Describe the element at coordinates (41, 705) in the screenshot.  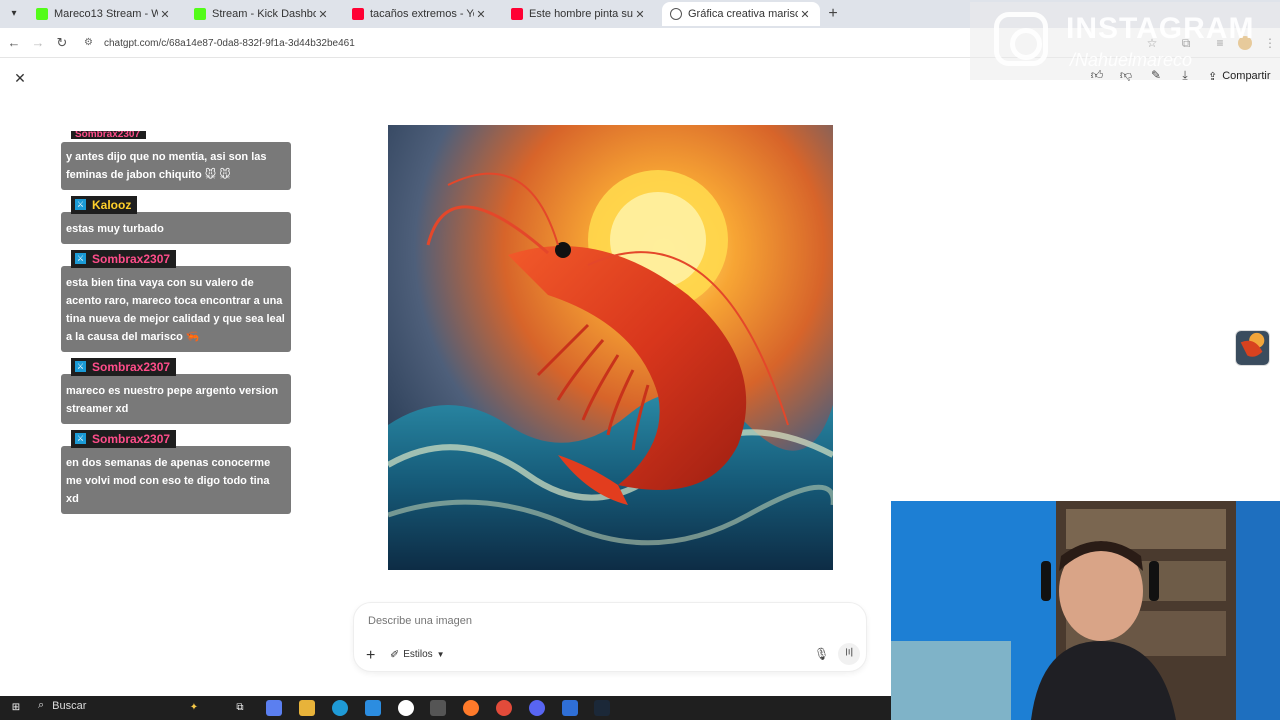
I see `search-icon: ⌕` at that location.